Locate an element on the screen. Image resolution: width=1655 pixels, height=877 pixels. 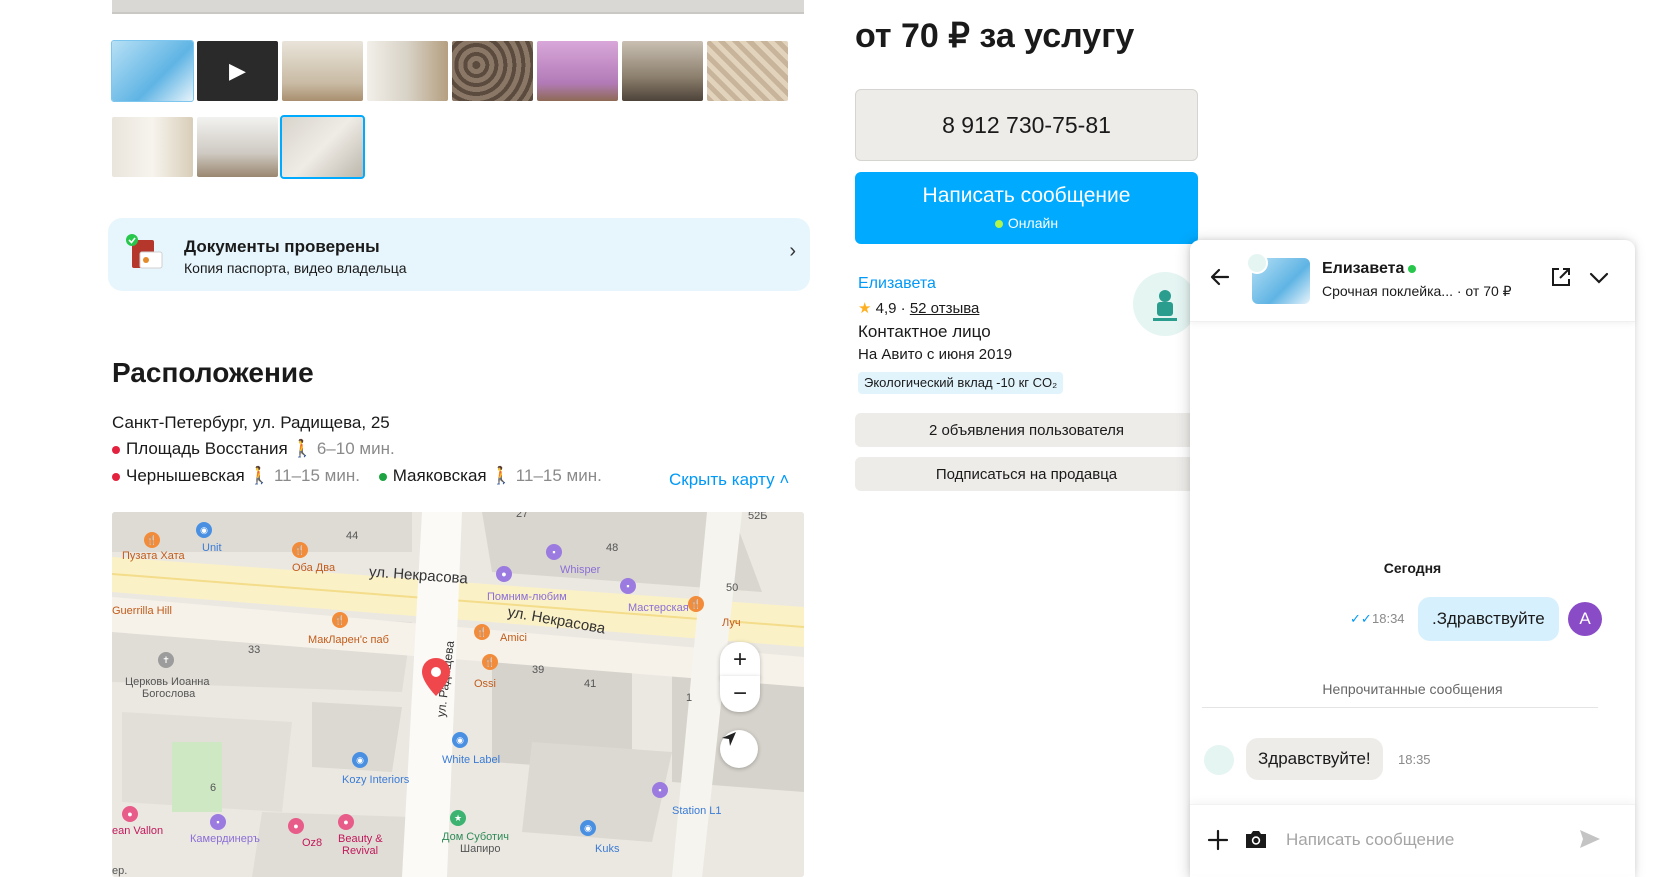
chat-contact-name: Елизавета is located at coordinates (1369, 269).